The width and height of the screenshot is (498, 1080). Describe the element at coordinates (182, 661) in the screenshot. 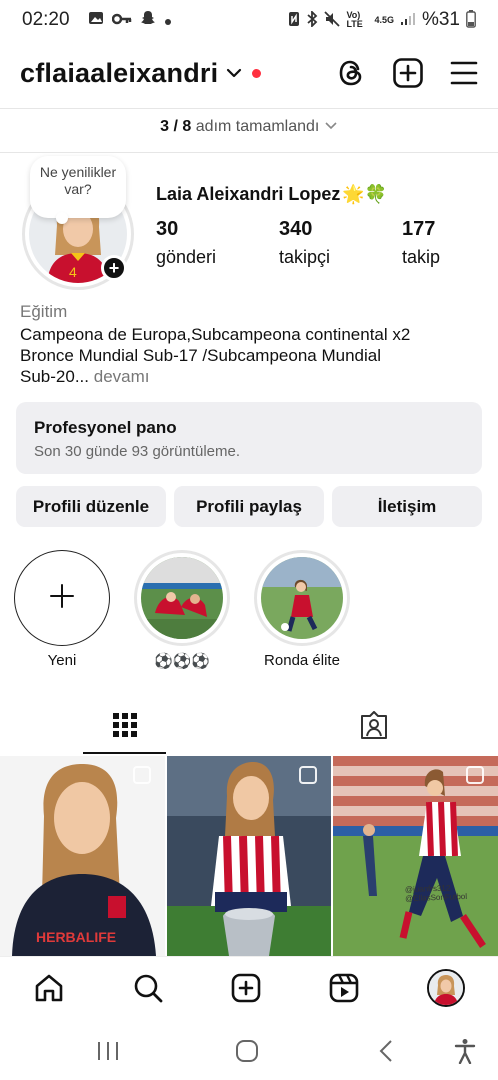

I see `highlight-label: ⚽⚽⚽` at that location.